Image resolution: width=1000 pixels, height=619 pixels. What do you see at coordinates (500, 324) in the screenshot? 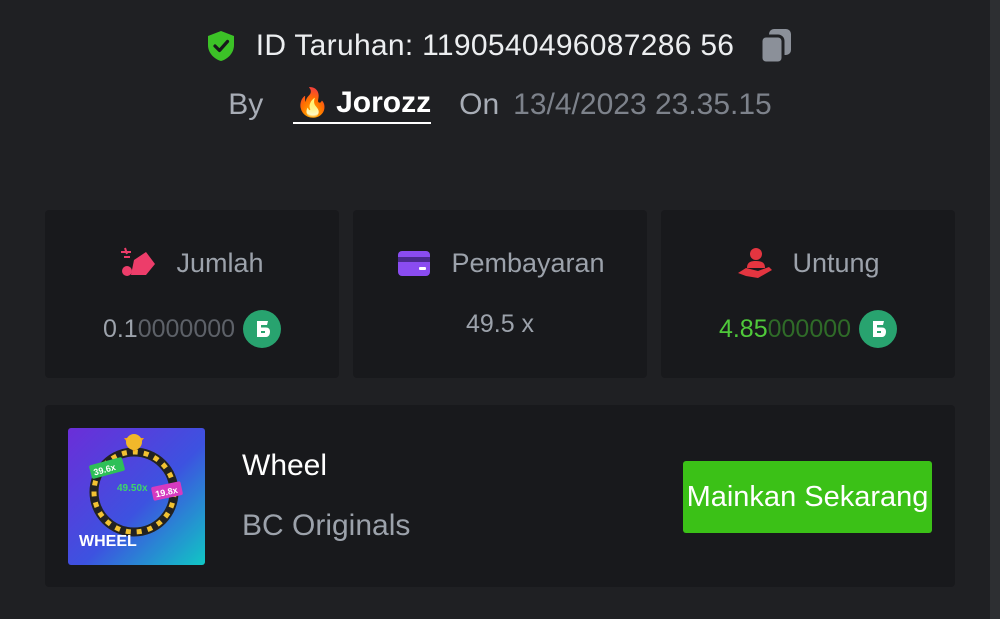
I see `payout-value: 49.5 x` at bounding box center [500, 324].